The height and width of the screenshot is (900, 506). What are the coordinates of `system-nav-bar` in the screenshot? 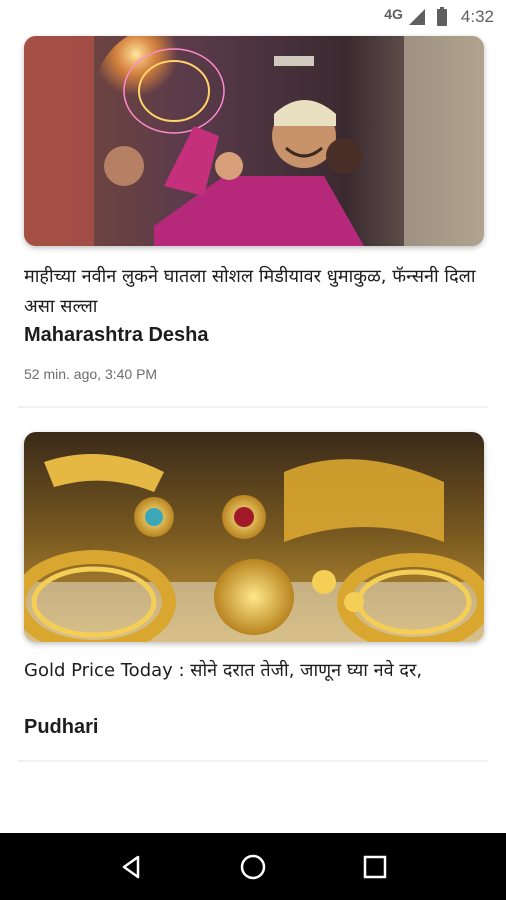 It's located at (253, 866).